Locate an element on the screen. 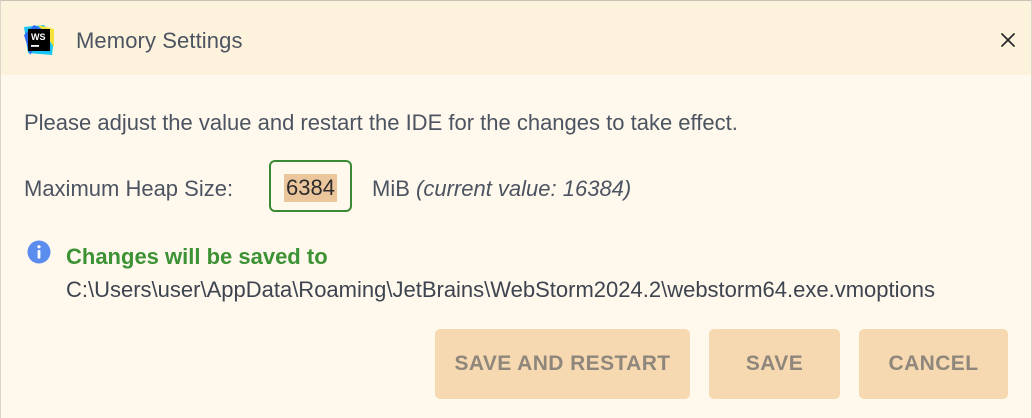  dialog-title: Memory Settings is located at coordinates (159, 40).